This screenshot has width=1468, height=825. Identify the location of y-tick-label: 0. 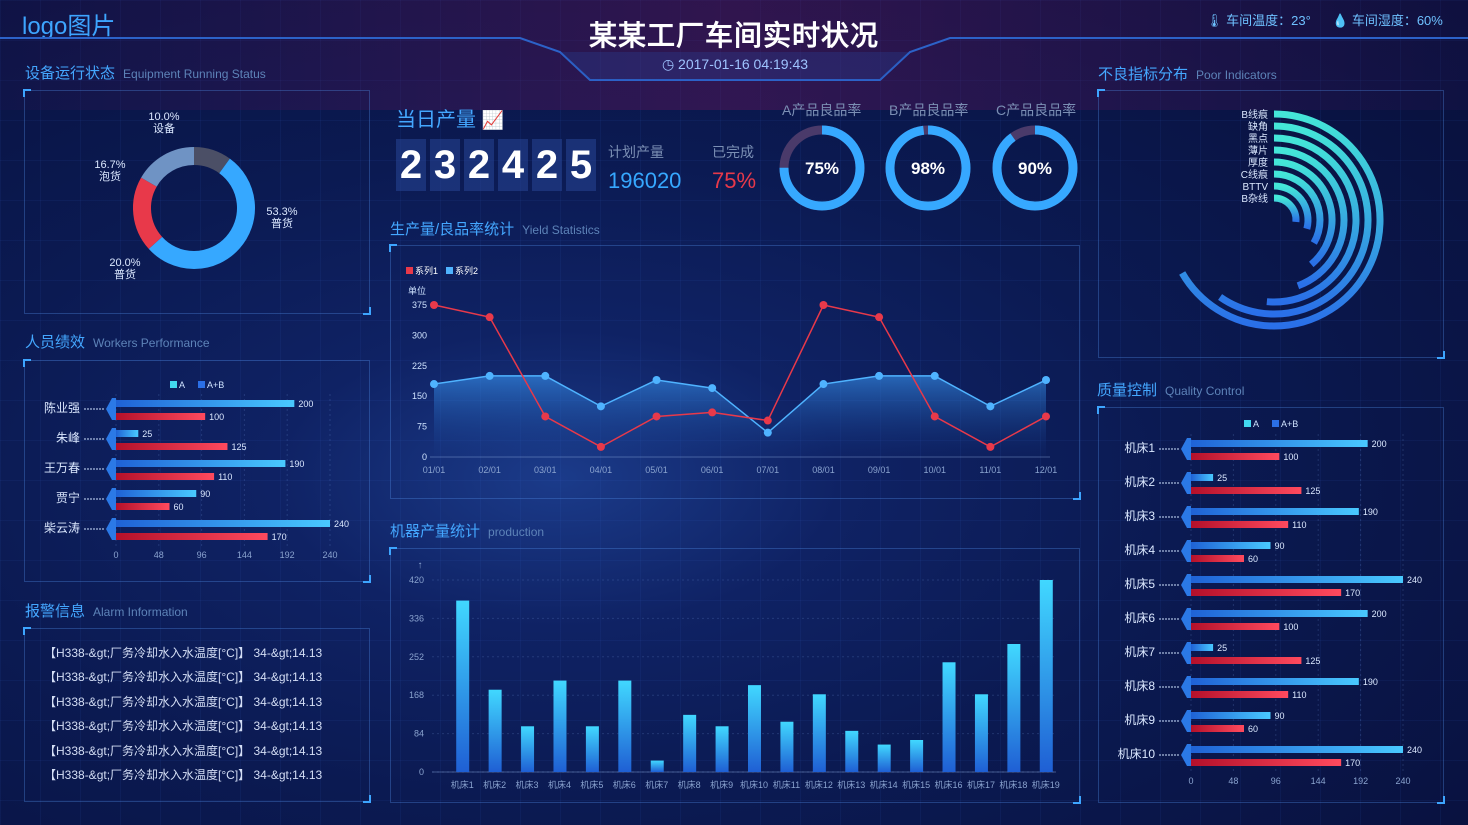
(424, 457).